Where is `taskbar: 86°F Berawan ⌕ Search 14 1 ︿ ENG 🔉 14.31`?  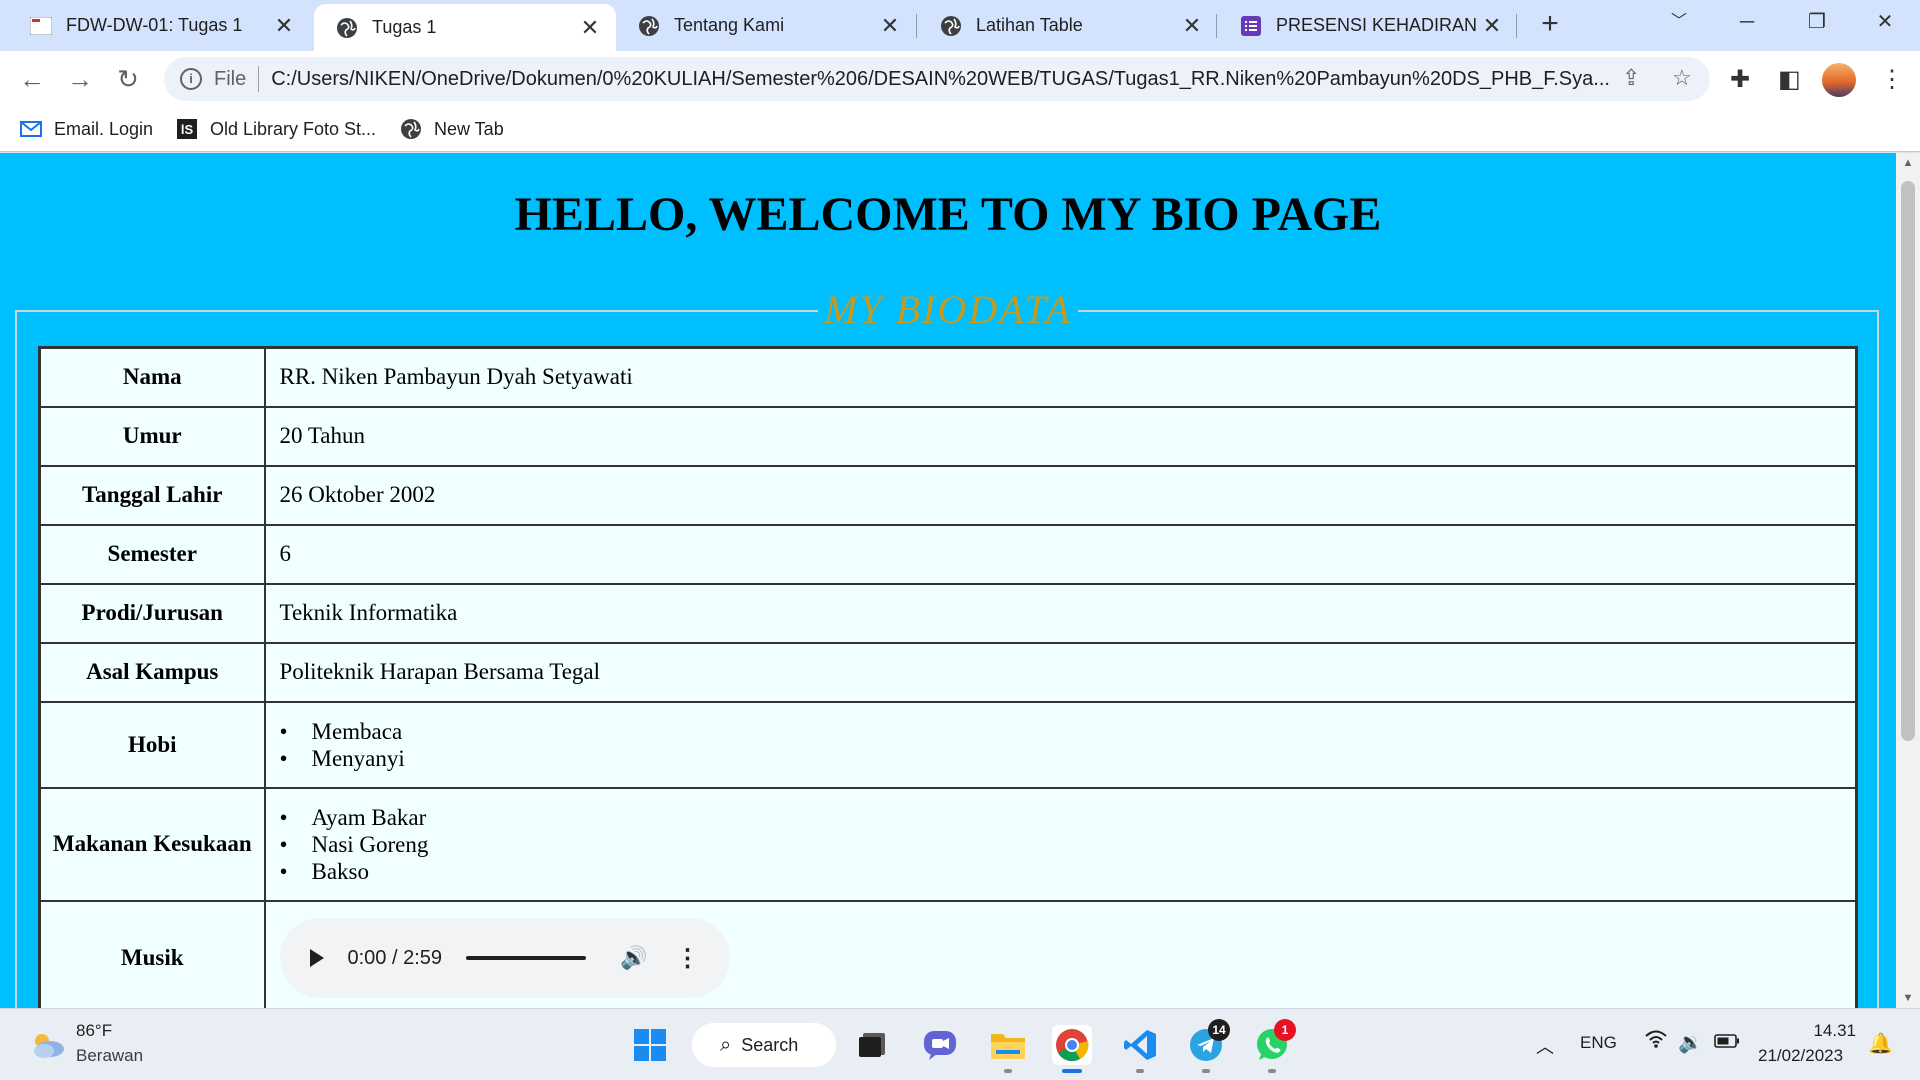
taskbar: 86°F Berawan ⌕ Search 14 1 ︿ ENG 🔉 14.31 is located at coordinates (960, 1044).